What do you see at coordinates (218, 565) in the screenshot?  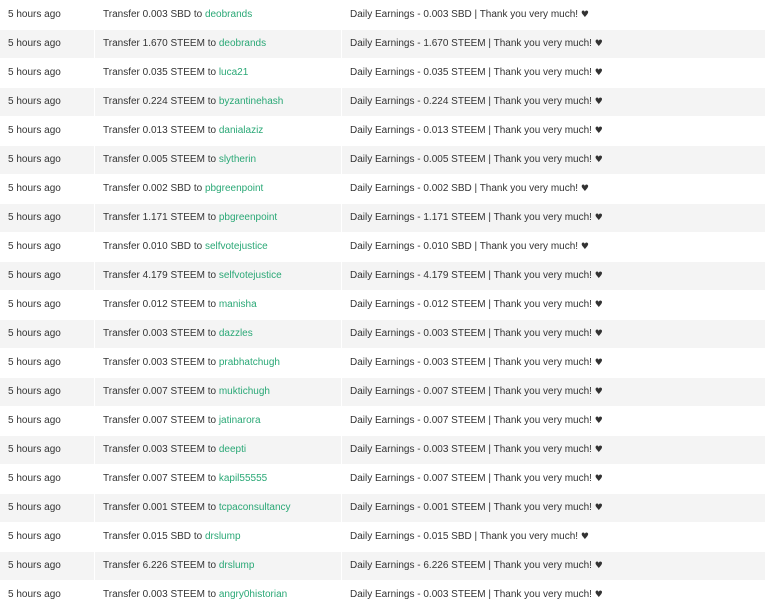 I see `transfer-description: Transfer 6.226 STEEM to drslump` at bounding box center [218, 565].